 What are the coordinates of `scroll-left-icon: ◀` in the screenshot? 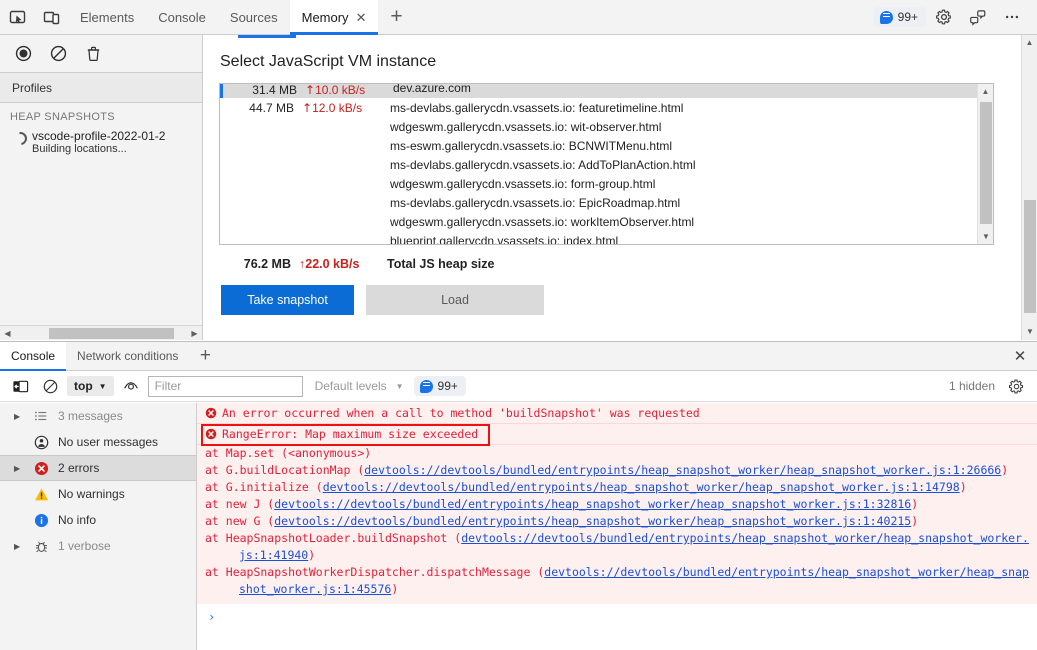 It's located at (7, 333).